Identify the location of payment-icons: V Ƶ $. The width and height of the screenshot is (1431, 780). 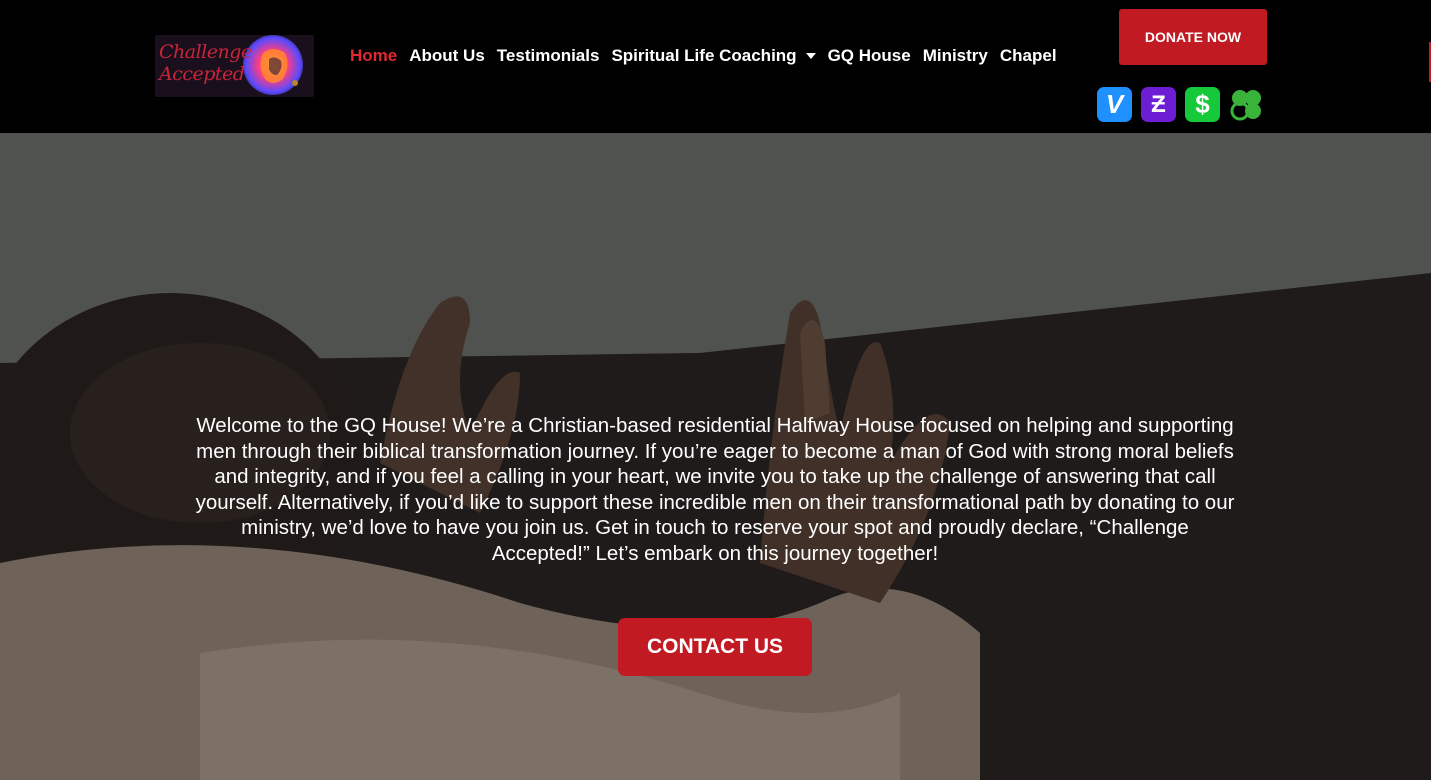
(1180, 104).